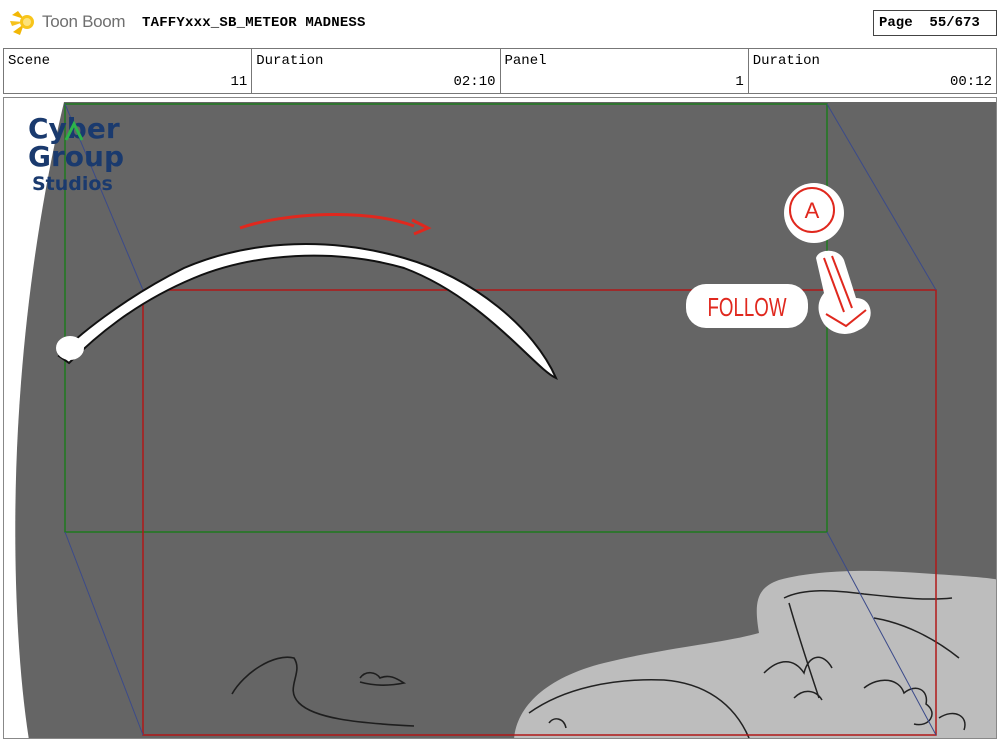 The image size is (1000, 742). I want to click on scene-duration-label: Duration, so click(290, 61).